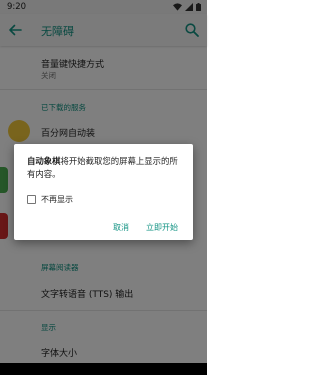 The image size is (320, 375). What do you see at coordinates (44, 161) in the screenshot?
I see `dialog-app-name: 自动象棋` at bounding box center [44, 161].